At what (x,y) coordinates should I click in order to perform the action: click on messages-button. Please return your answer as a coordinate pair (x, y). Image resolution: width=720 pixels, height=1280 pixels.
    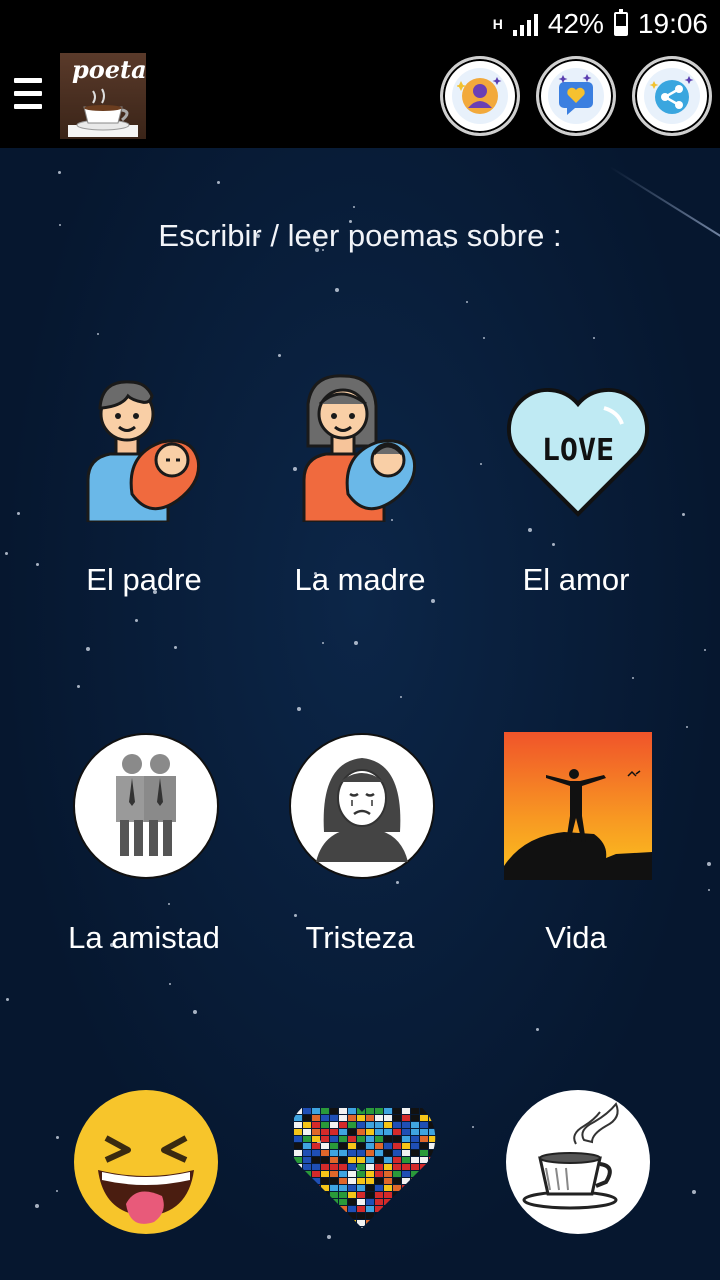
    Looking at the image, I should click on (576, 96).